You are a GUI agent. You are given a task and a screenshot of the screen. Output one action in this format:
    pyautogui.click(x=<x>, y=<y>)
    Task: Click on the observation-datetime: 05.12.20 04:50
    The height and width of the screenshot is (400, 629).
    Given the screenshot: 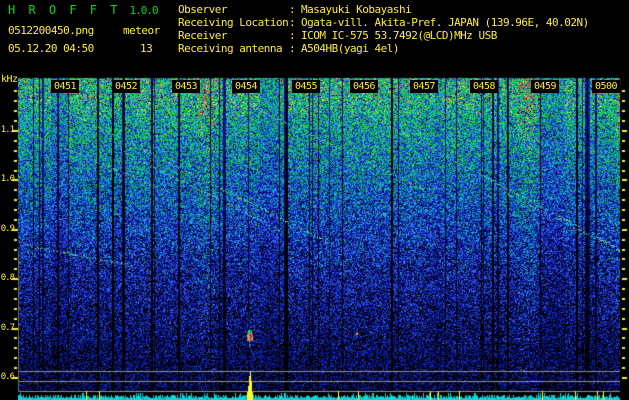 What is the action you would take?
    pyautogui.click(x=51, y=48)
    